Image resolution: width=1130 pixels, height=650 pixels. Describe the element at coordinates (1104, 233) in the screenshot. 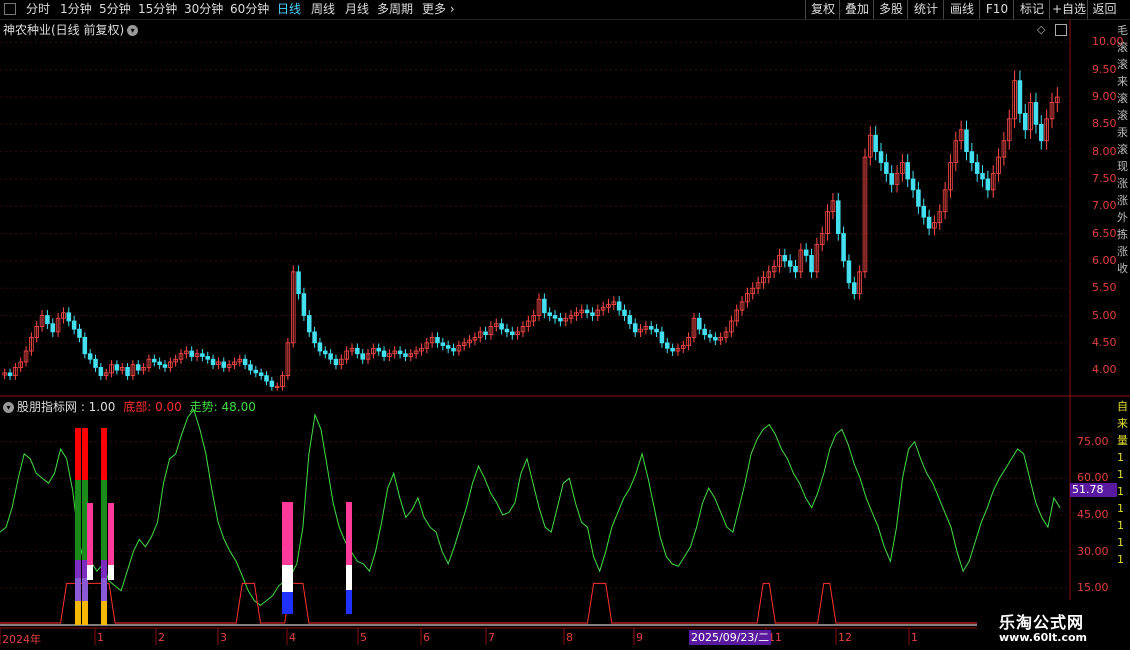

I see `price-tick-label: 6.50` at that location.